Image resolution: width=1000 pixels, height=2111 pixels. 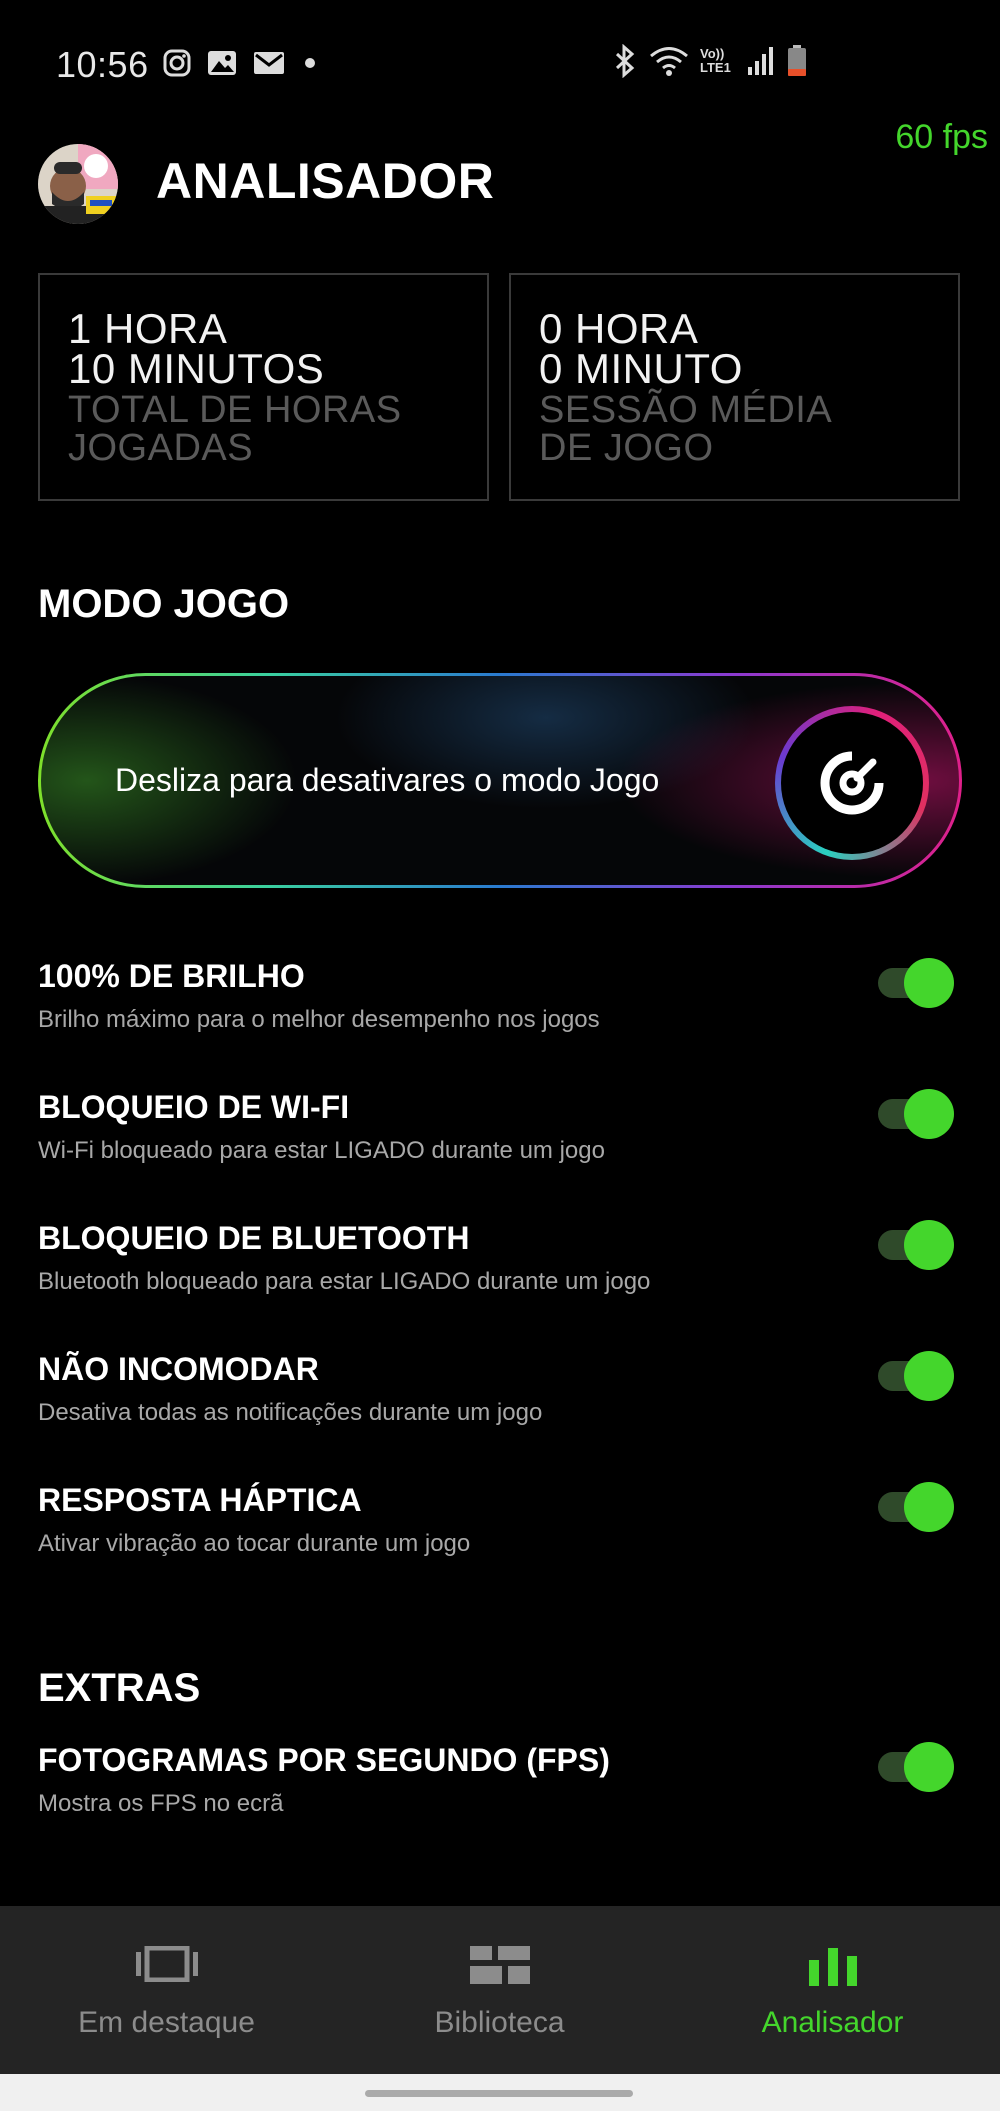 What do you see at coordinates (832, 1967) in the screenshot?
I see `bar-chart-icon` at bounding box center [832, 1967].